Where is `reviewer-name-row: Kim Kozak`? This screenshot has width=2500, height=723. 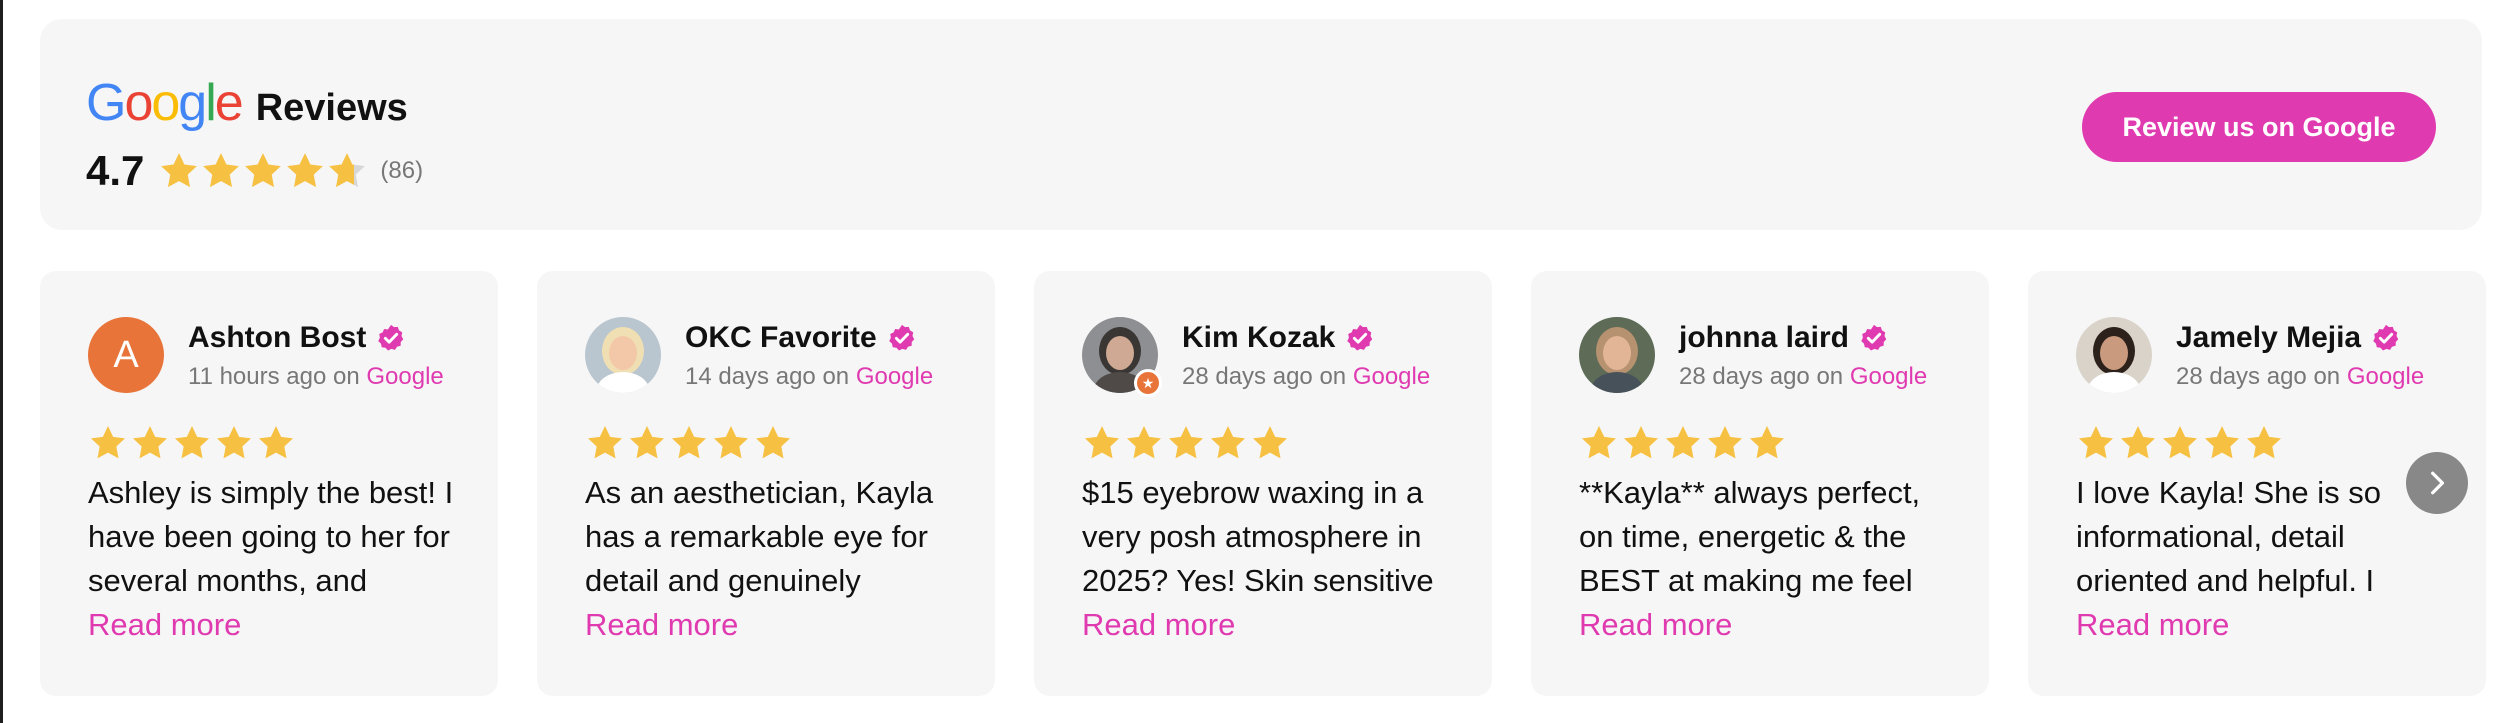
reviewer-name-row: Kim Kozak is located at coordinates (1278, 338).